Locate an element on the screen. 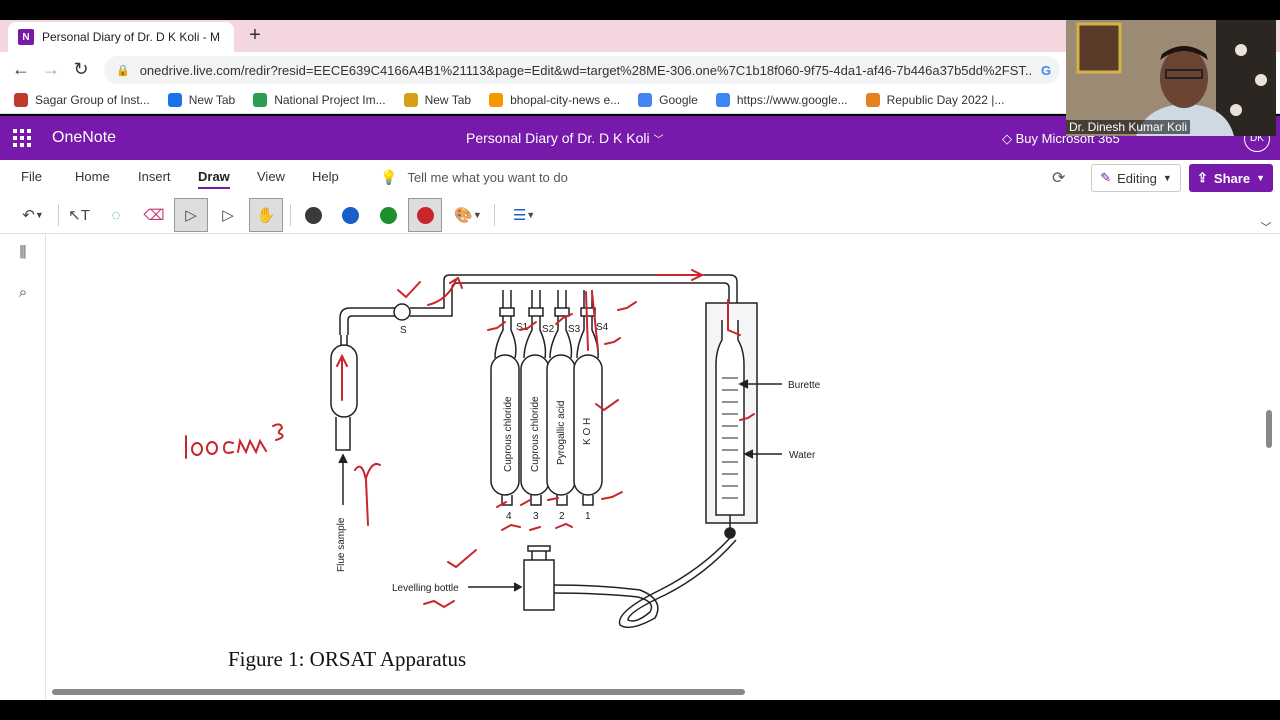  eraser-icon: ⌫ is located at coordinates (154, 215).